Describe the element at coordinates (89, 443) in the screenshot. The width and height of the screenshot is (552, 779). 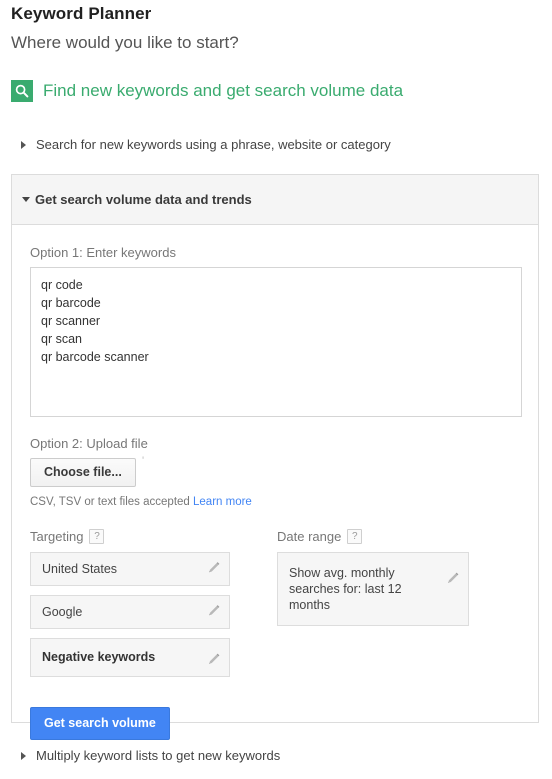
I see `option2-label: Option 2: Upload file` at that location.